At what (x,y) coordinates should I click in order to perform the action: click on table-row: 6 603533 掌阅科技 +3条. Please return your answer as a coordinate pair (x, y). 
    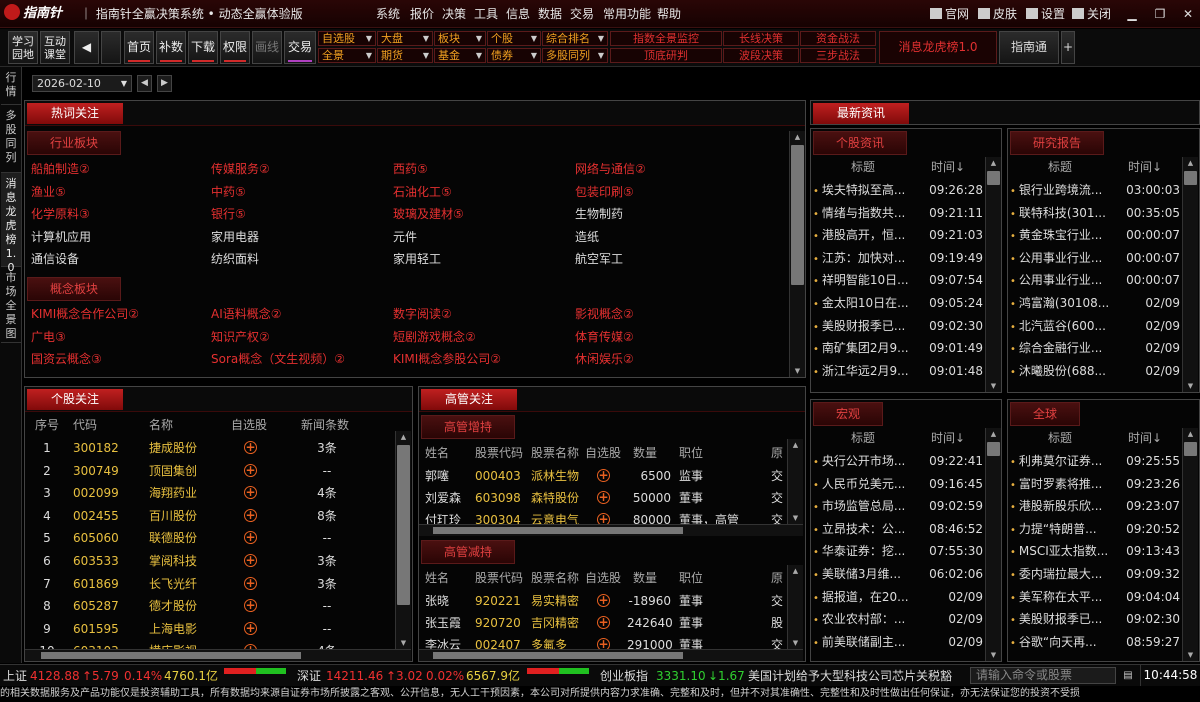
    Looking at the image, I should click on (210, 561).